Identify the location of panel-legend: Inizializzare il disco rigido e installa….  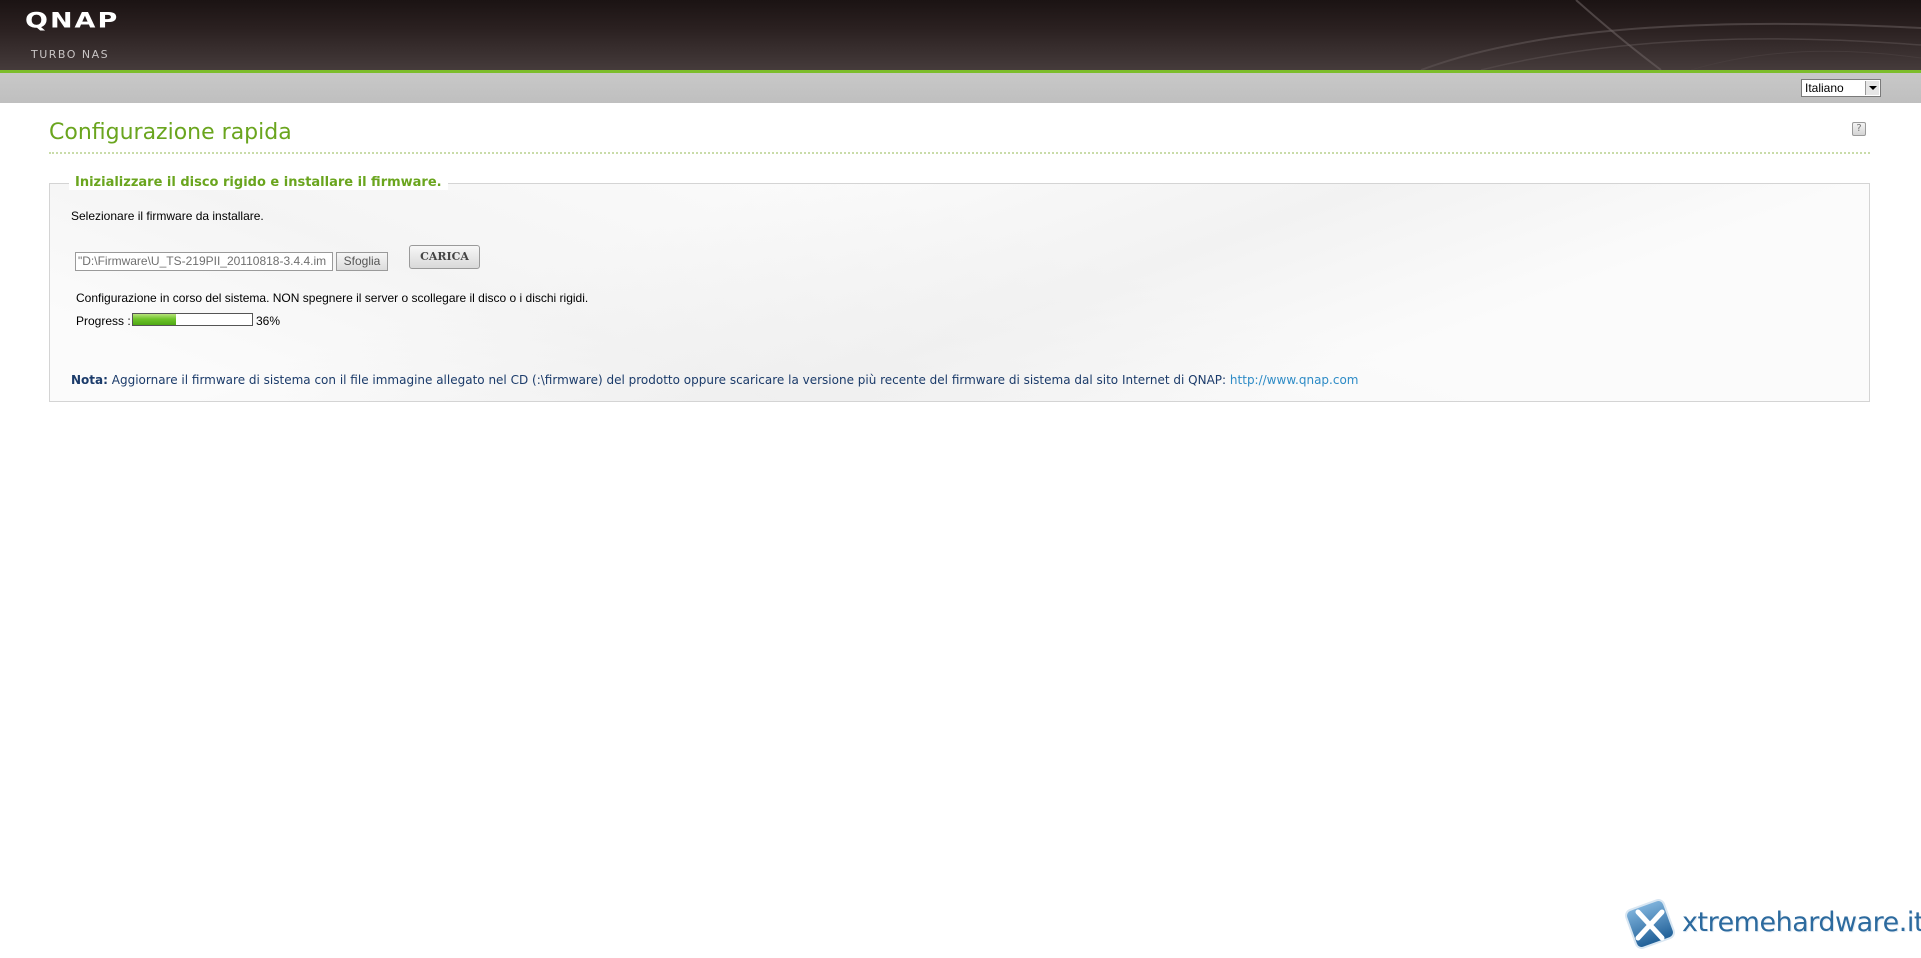
(258, 182).